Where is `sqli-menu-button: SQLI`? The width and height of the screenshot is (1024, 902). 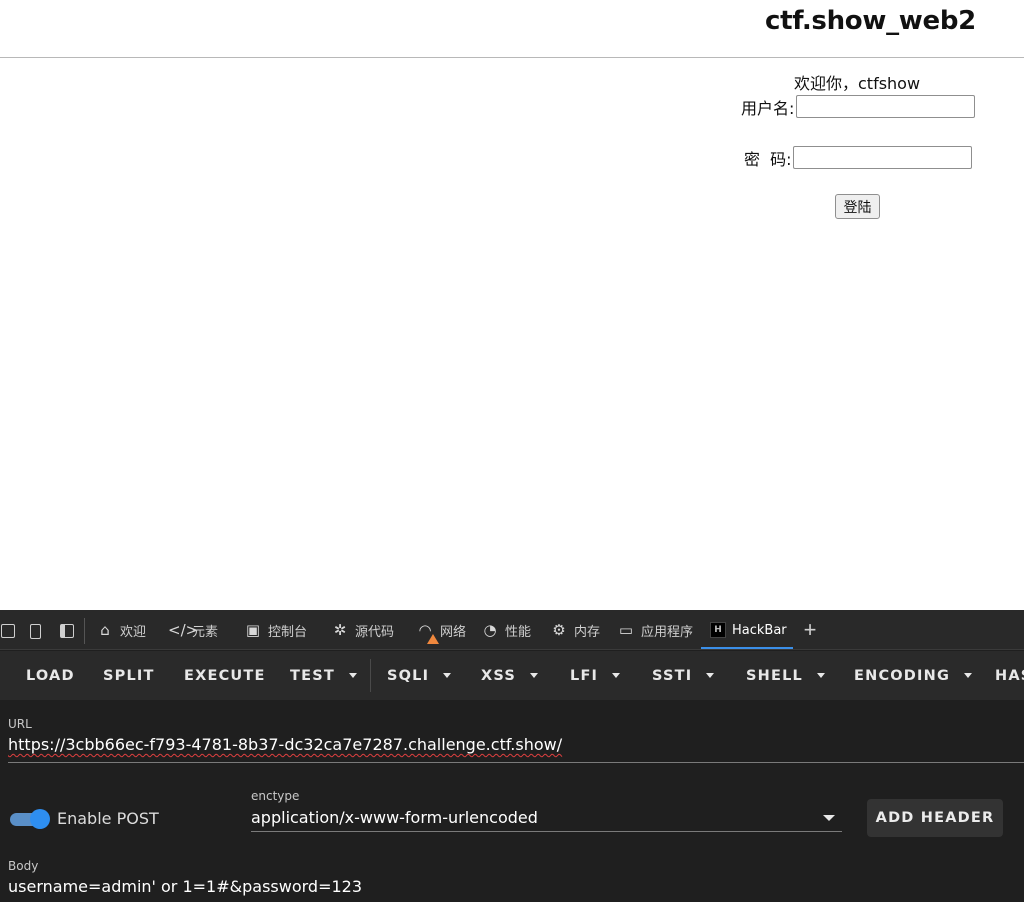
sqli-menu-button: SQLI is located at coordinates (419, 675).